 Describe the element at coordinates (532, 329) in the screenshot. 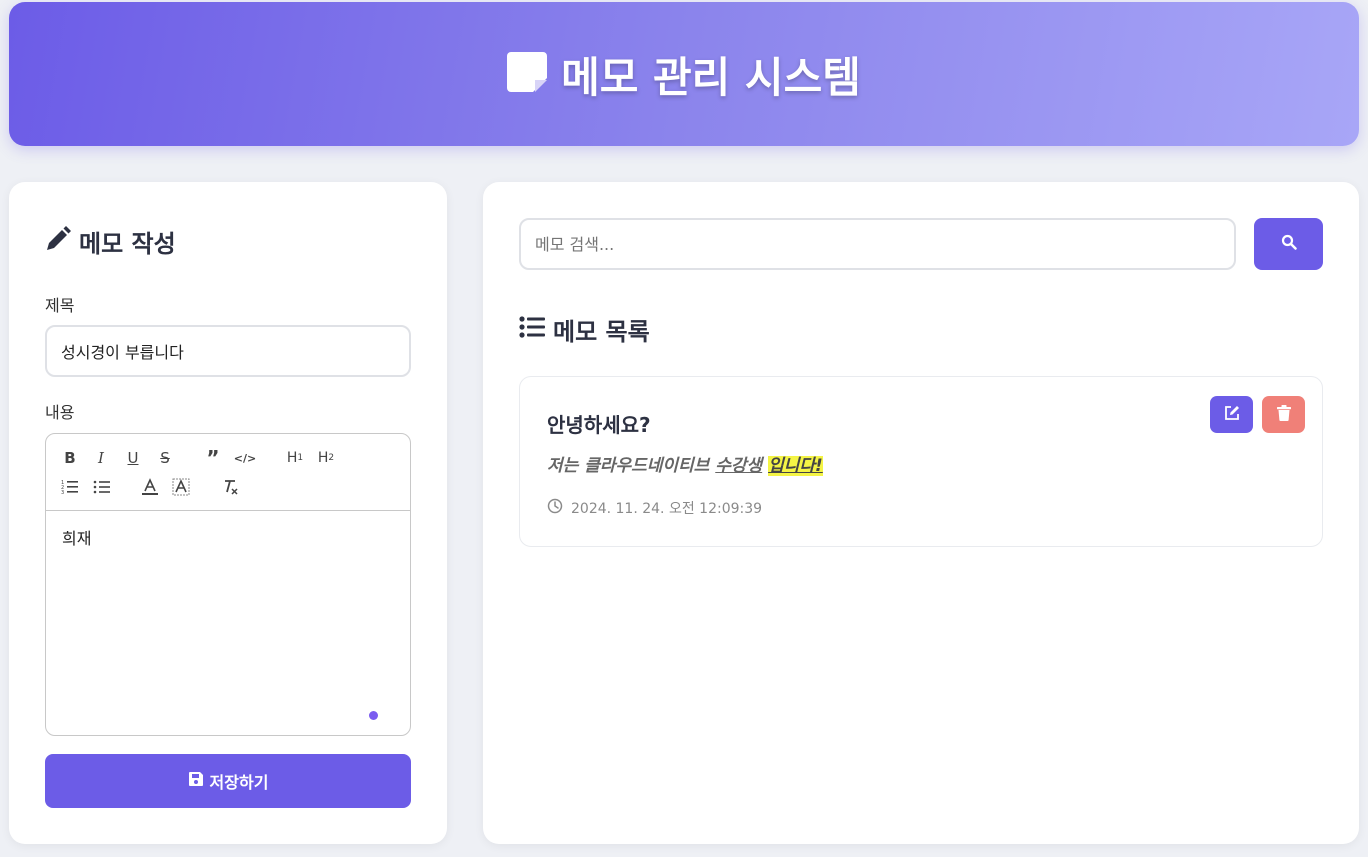

I see `list-icon` at that location.